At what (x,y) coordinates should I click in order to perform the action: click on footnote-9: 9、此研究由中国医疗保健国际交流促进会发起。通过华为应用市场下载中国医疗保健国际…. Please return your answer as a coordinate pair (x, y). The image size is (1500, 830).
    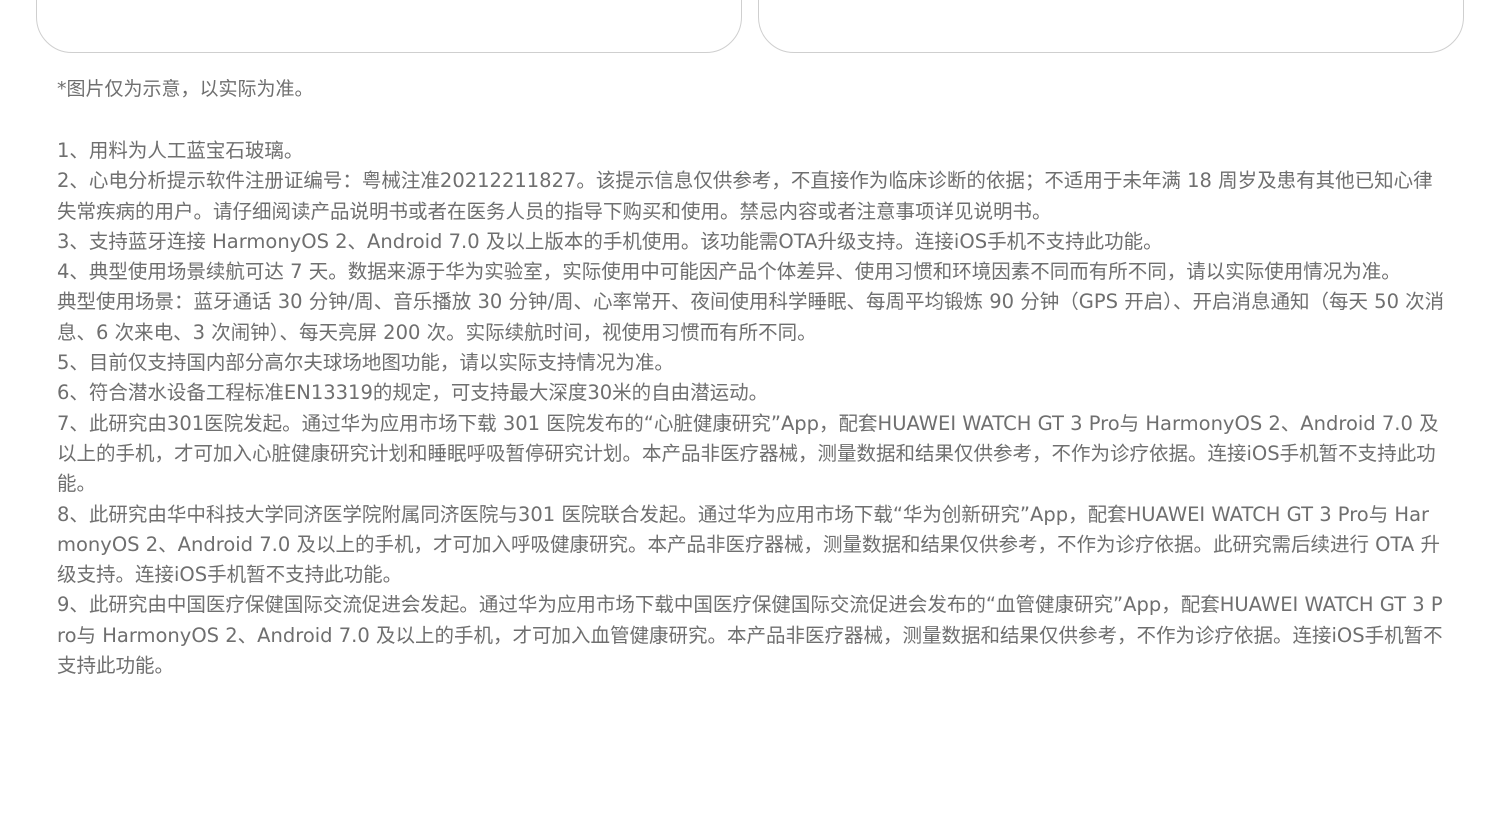
    Looking at the image, I should click on (750, 635).